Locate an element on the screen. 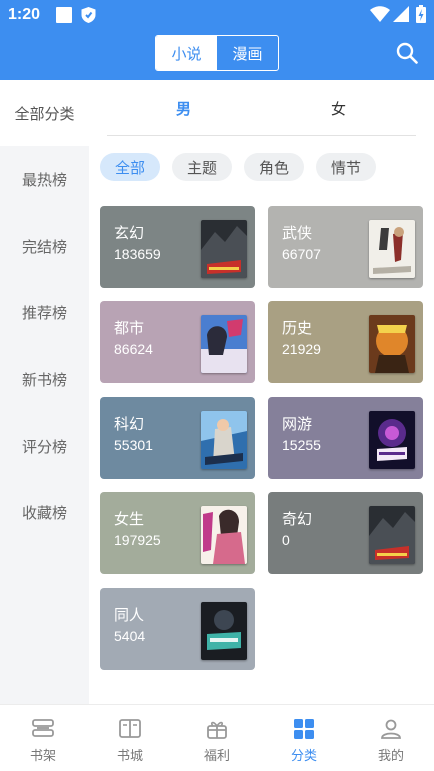 The width and height of the screenshot is (434, 771). bottom-navigation: 书架 书城 福利 分类 我的 is located at coordinates (217, 737).